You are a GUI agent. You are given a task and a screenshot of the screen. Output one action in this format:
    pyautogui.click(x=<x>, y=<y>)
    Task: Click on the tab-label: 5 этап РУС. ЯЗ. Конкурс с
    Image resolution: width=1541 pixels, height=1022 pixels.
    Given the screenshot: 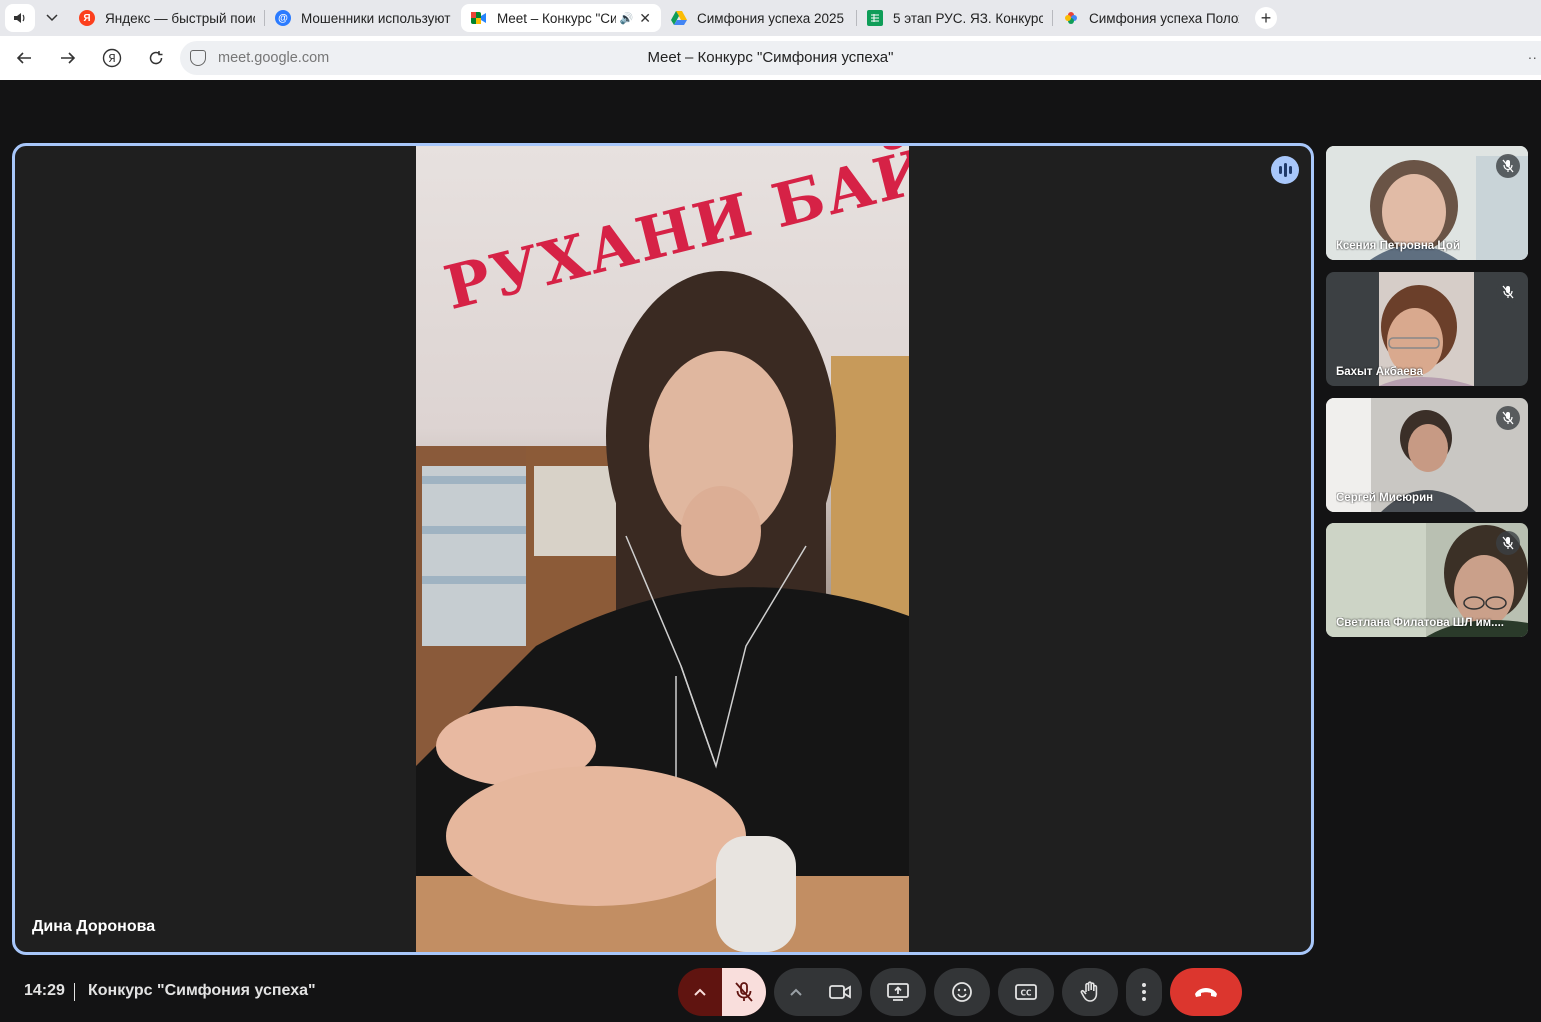 What is the action you would take?
    pyautogui.click(x=968, y=18)
    